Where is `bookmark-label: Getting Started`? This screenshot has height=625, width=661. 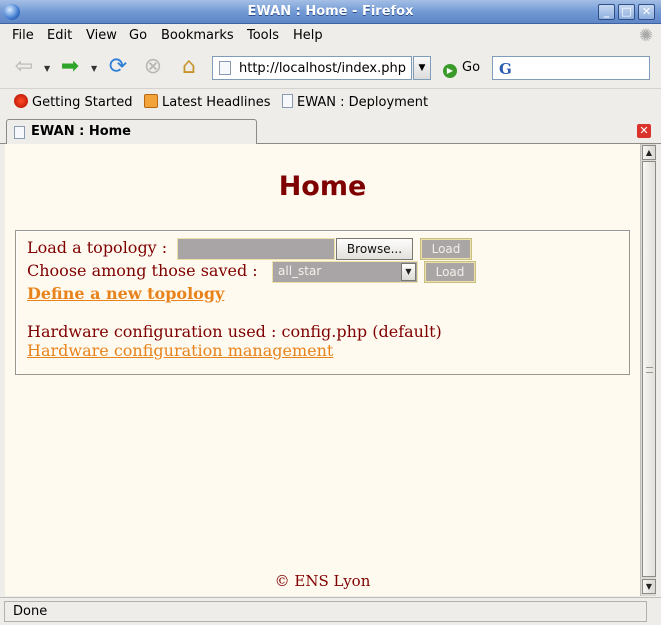
bookmark-label: Getting Started is located at coordinates (82, 102).